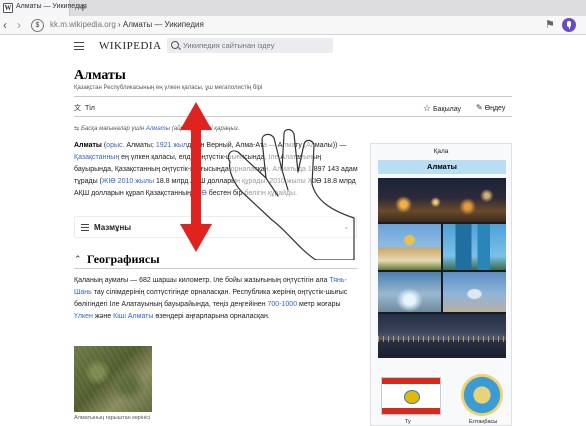 Image resolution: width=586 pixels, height=426 pixels. What do you see at coordinates (113, 227) in the screenshot?
I see `toc-label: Мазмұны` at bounding box center [113, 227].